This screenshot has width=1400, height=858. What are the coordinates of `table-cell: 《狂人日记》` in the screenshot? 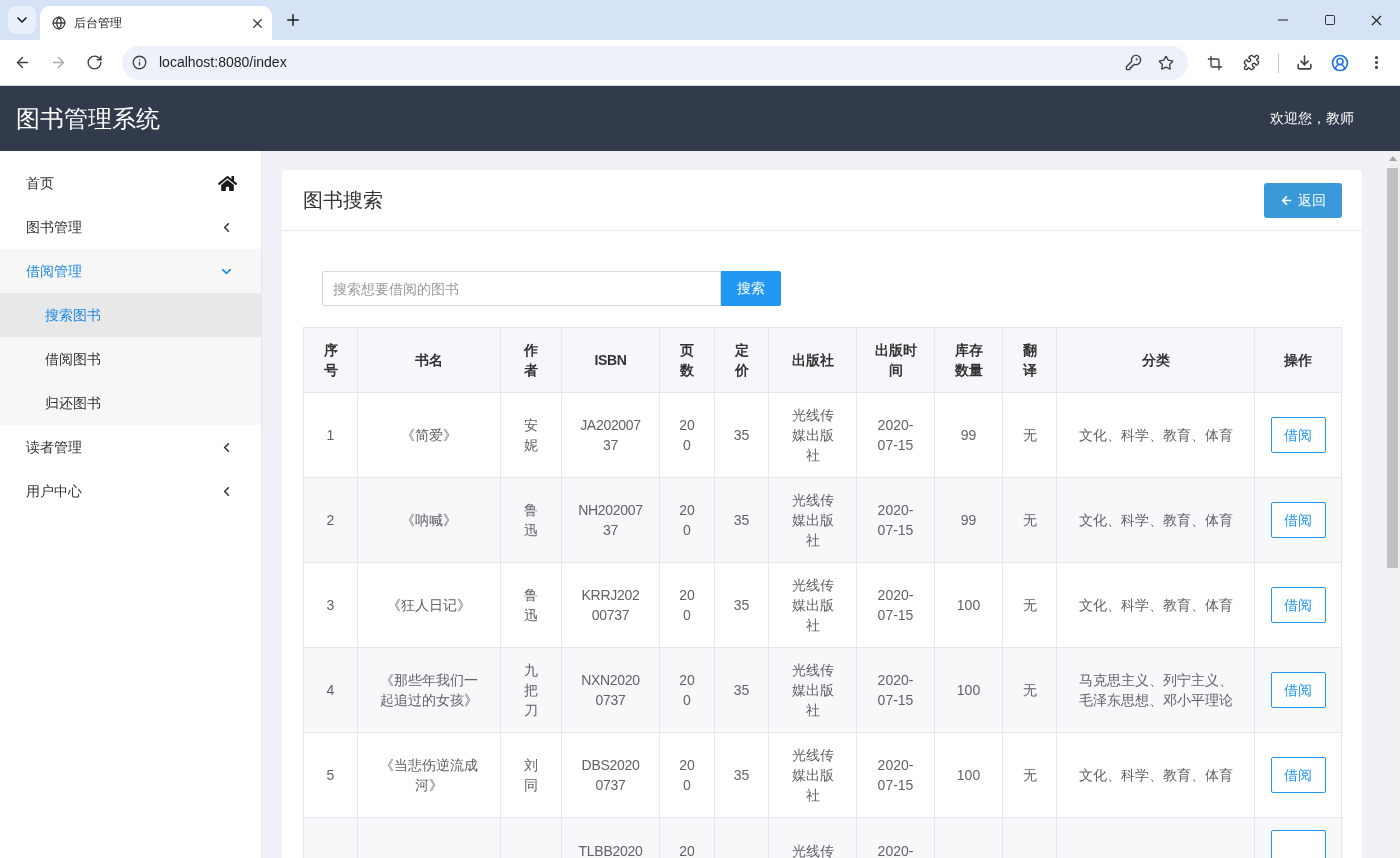 It's located at (429, 605).